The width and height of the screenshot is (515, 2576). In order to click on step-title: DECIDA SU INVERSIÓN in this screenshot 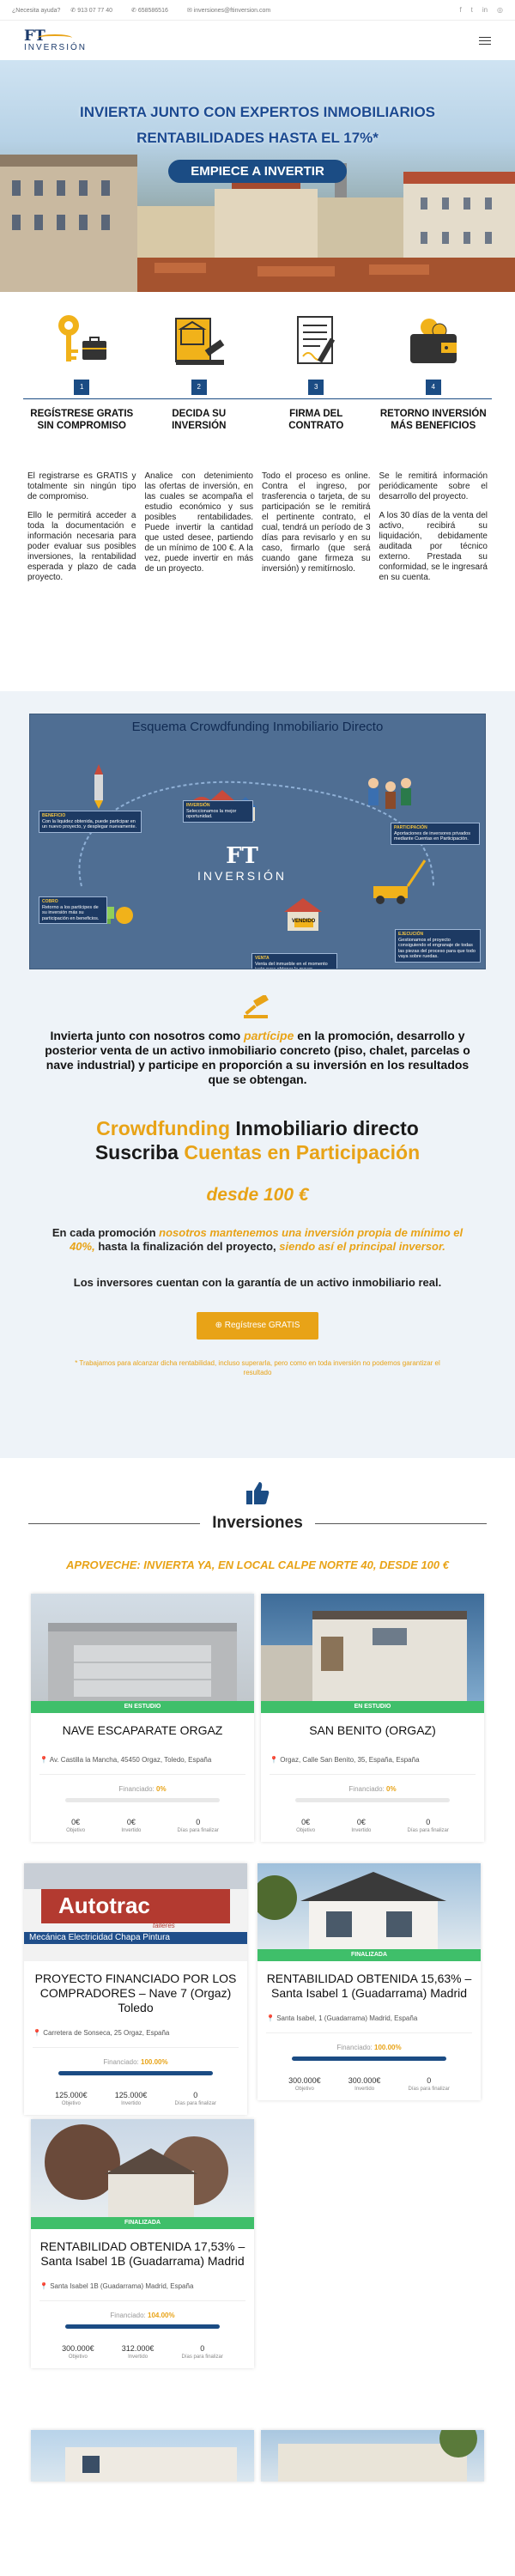, I will do `click(199, 420)`.